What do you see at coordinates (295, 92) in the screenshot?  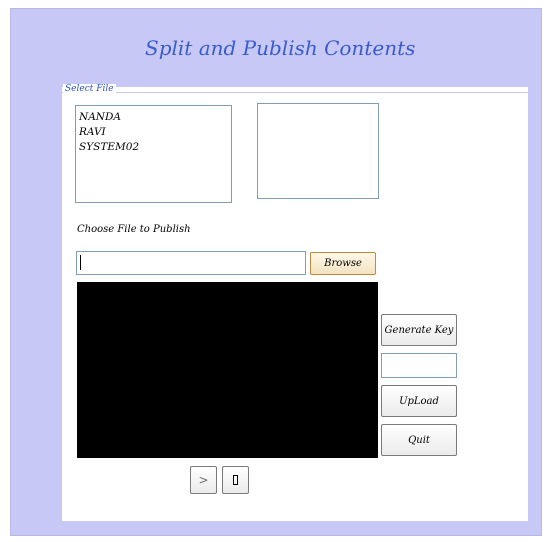 I see `fieldset-border` at bounding box center [295, 92].